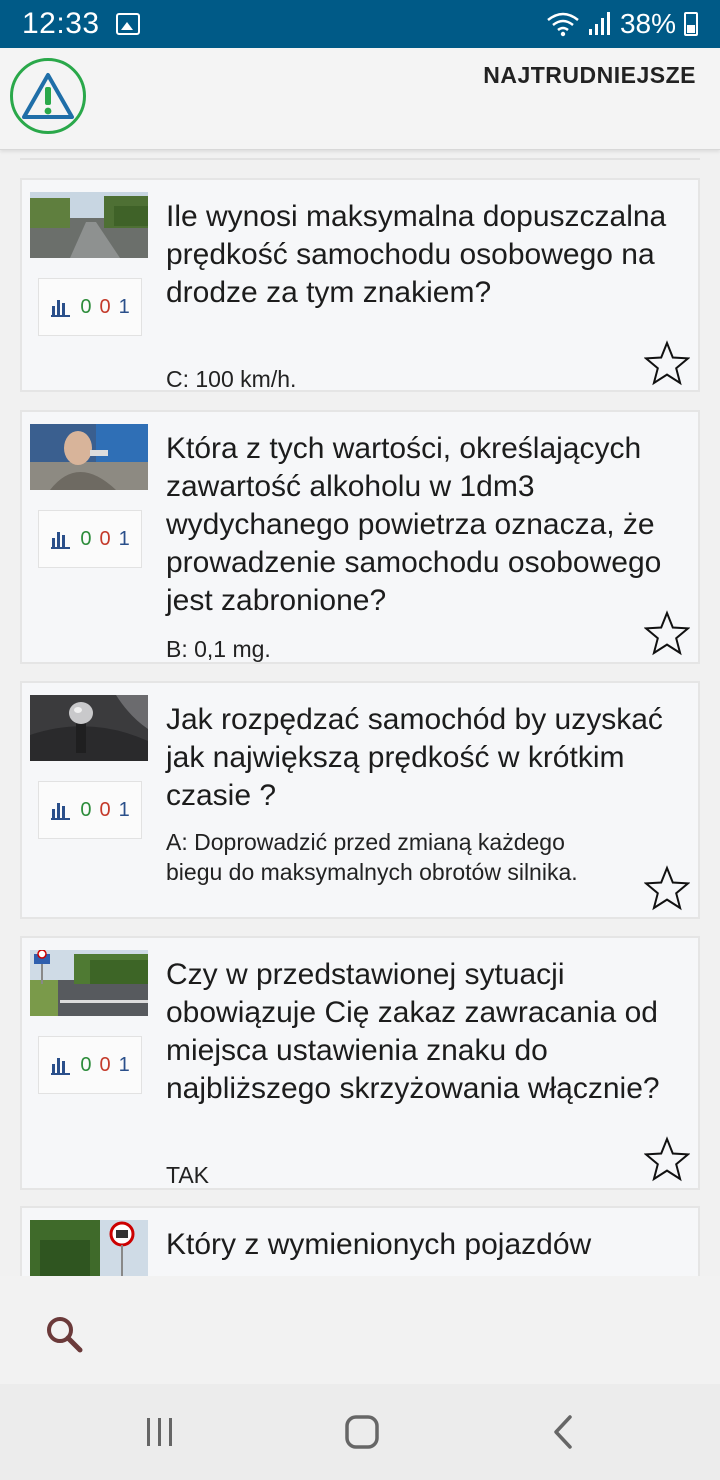  I want to click on battery-percent: 38%, so click(647, 23).